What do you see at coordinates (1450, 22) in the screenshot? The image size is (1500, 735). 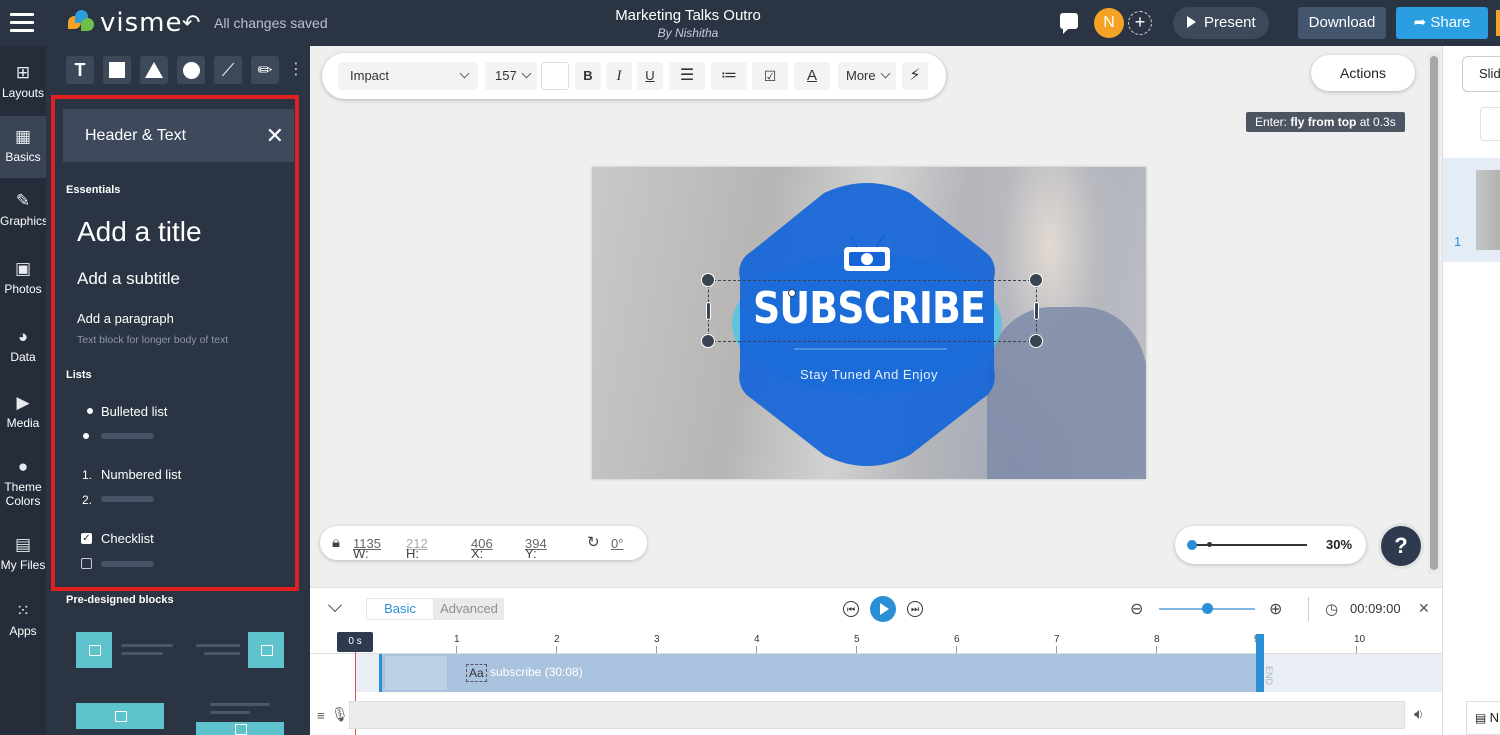 I see `share-label: Share` at bounding box center [1450, 22].